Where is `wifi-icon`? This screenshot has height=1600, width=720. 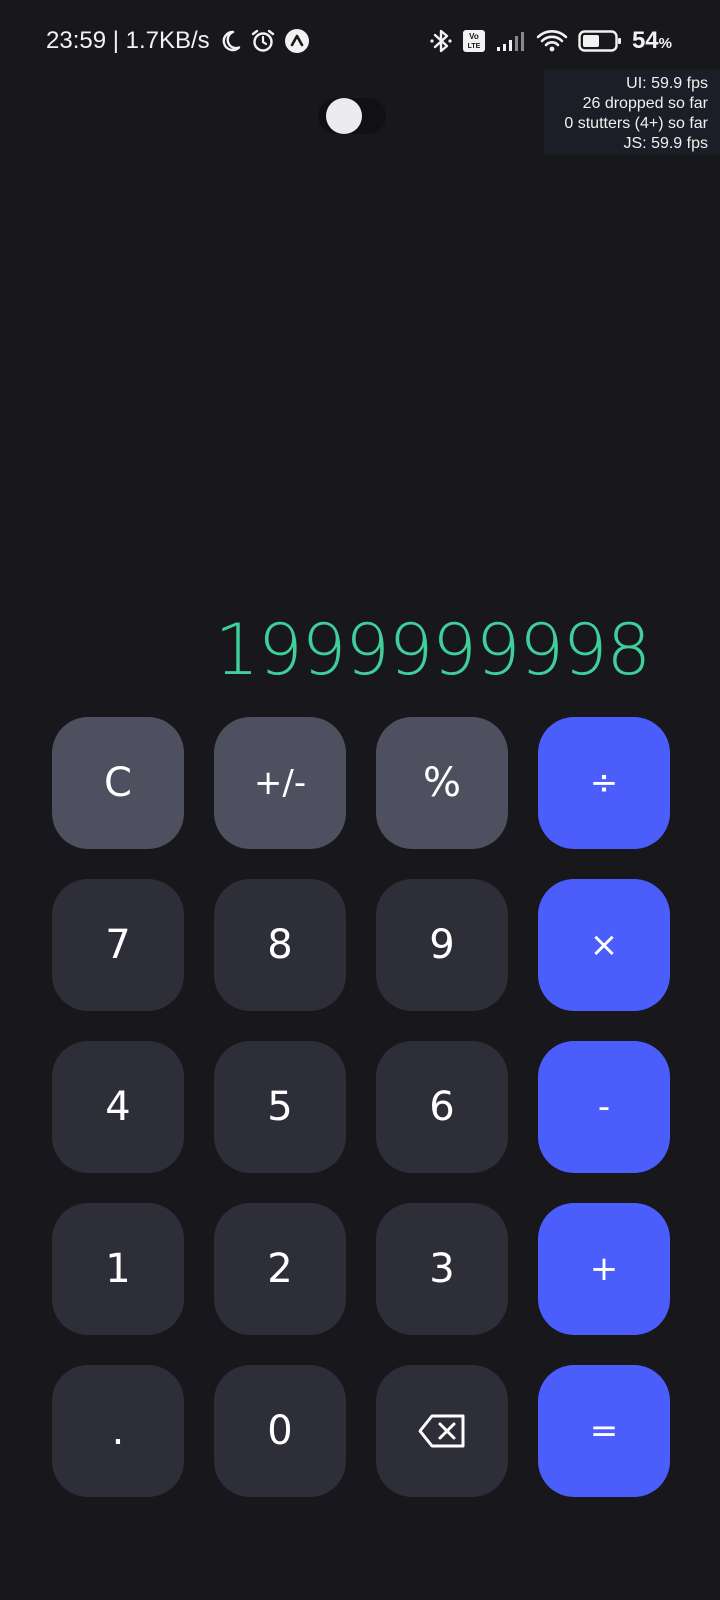
wifi-icon is located at coordinates (552, 41).